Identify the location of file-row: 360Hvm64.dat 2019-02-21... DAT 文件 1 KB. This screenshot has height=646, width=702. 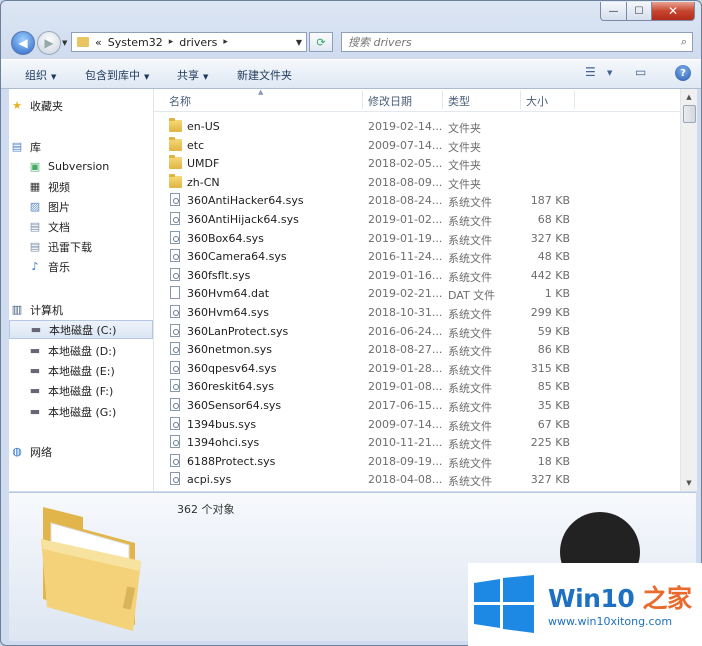
(417, 293).